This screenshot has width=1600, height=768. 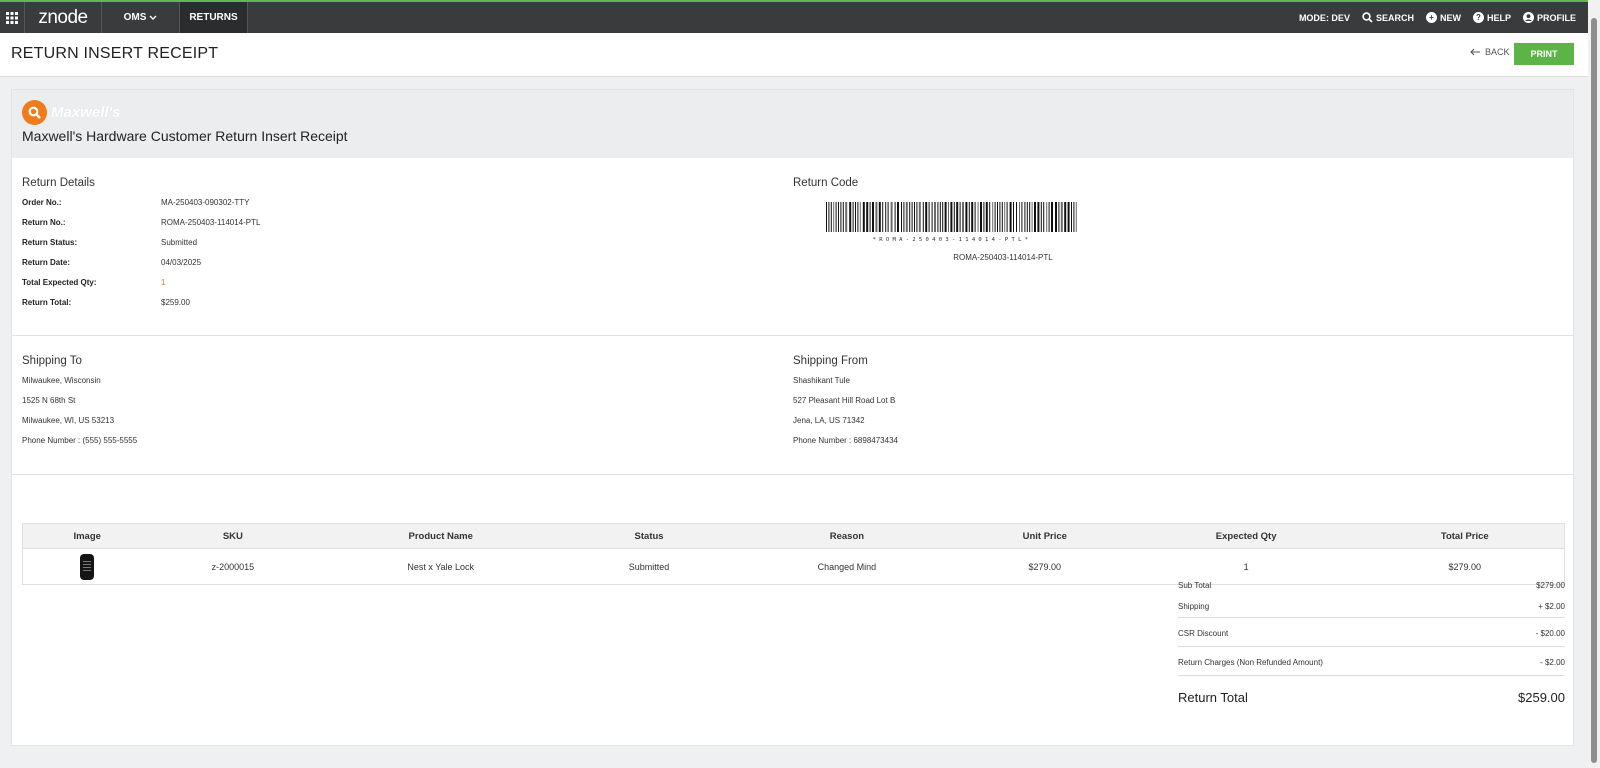 What do you see at coordinates (1246, 536) in the screenshot?
I see `column-header: Expected Qty` at bounding box center [1246, 536].